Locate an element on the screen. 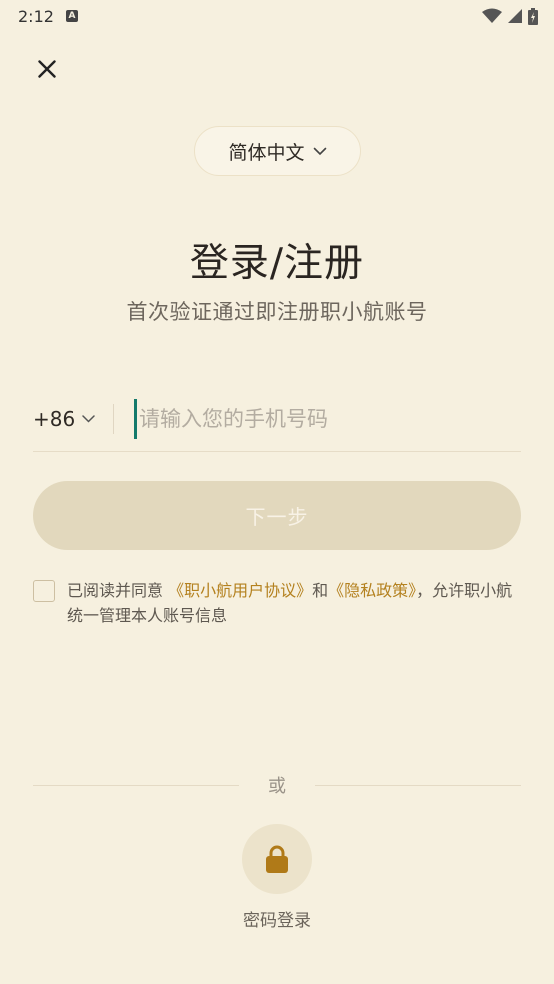  language-selector: 简体中文 is located at coordinates (277, 151).